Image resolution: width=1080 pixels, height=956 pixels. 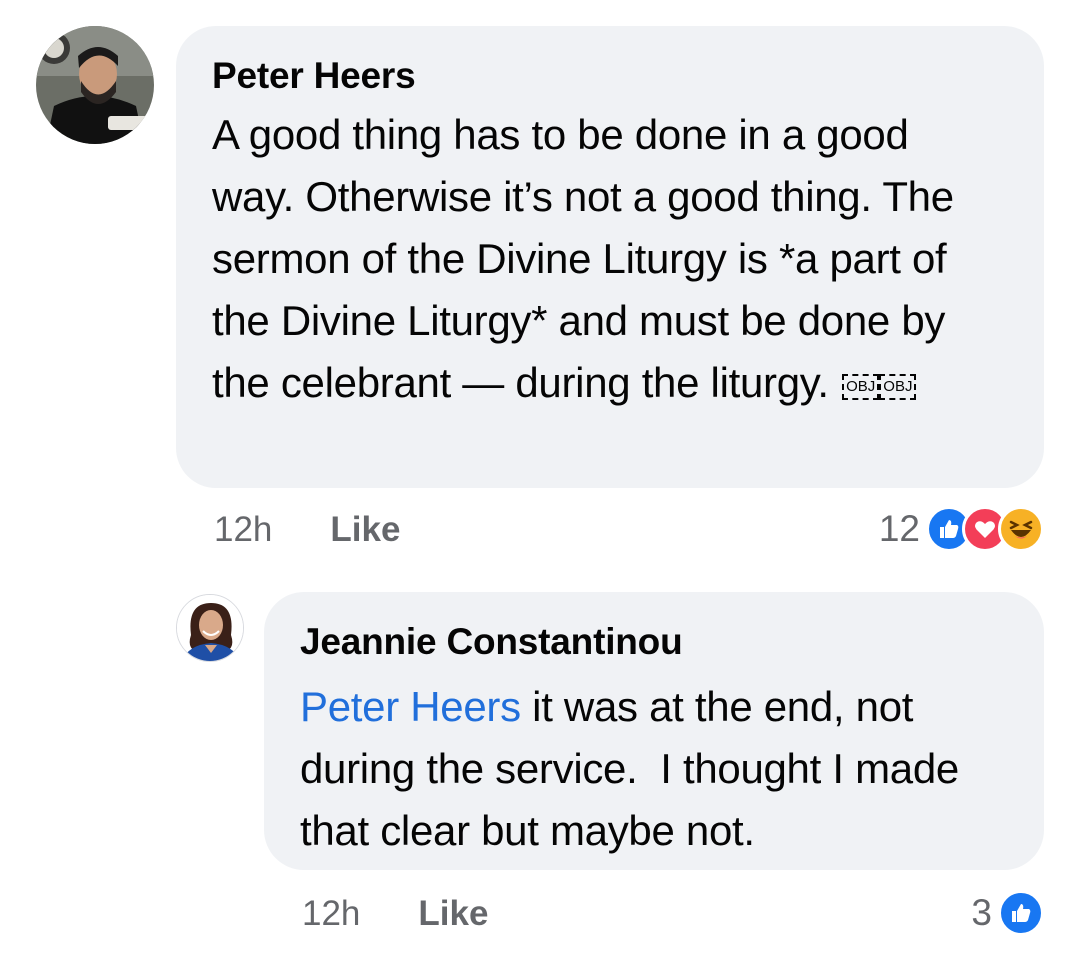 What do you see at coordinates (899, 528) in the screenshot?
I see `reaction-count: 12` at bounding box center [899, 528].